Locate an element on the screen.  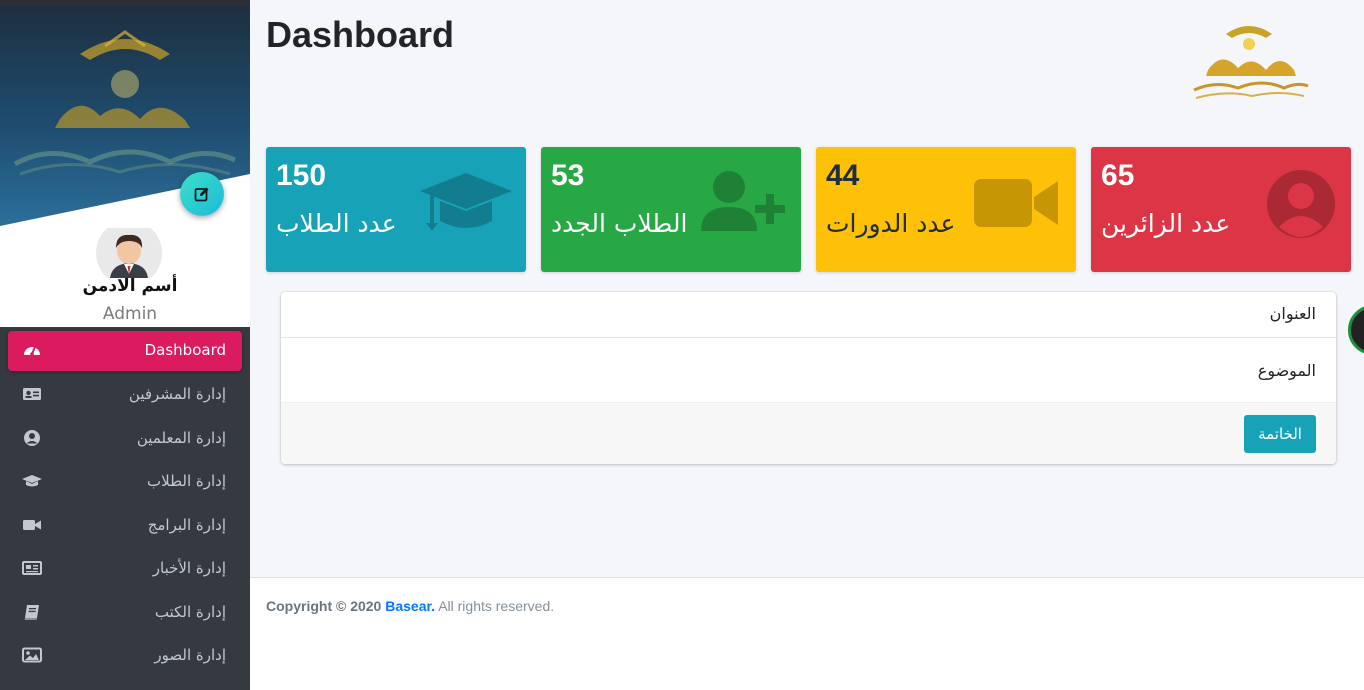
sidebar-item-supervisors: إدارة المشرفين is located at coordinates (125, 395).